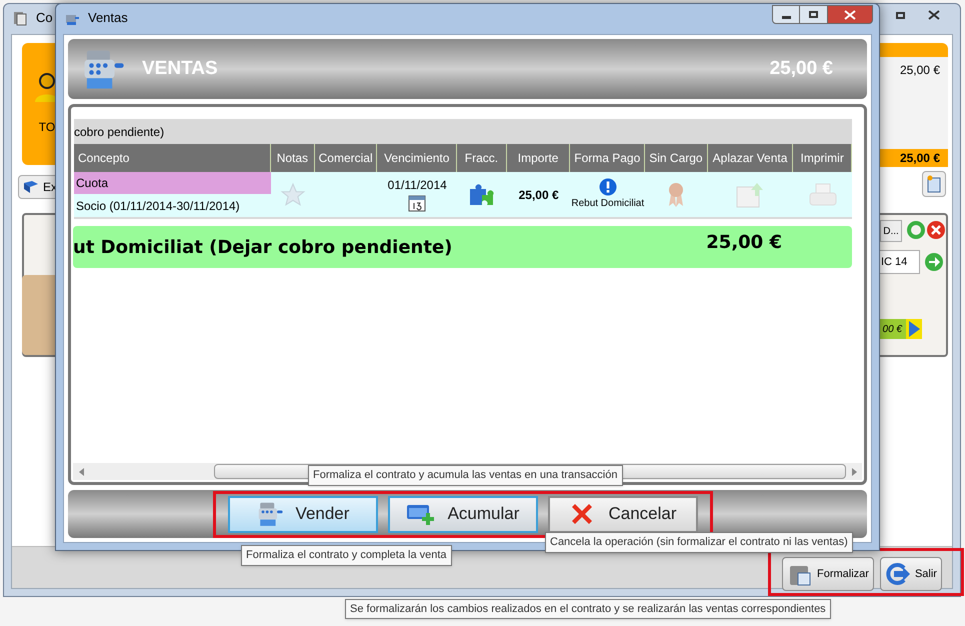 The image size is (965, 626). Describe the element at coordinates (676, 158) in the screenshot. I see `column-header: Sin Cargo` at that location.